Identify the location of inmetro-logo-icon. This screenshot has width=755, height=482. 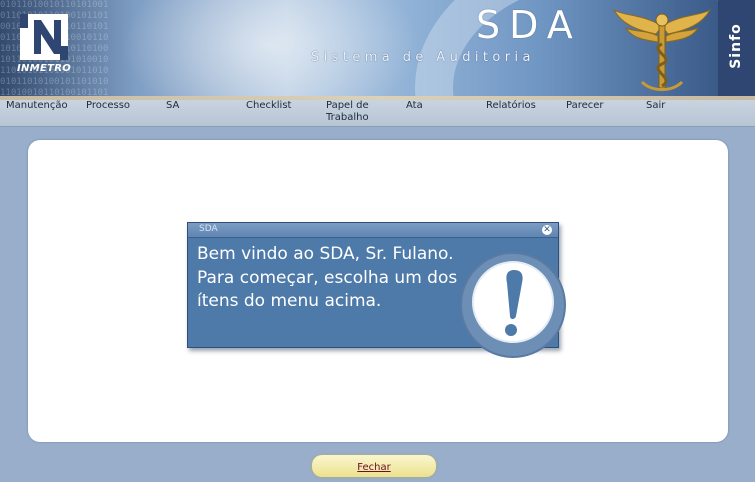
(44, 37).